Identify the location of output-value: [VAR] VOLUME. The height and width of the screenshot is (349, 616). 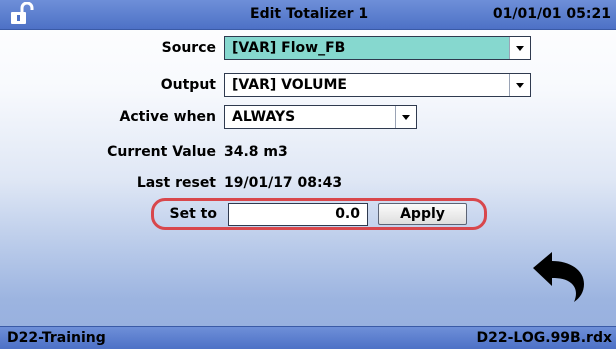
(289, 85).